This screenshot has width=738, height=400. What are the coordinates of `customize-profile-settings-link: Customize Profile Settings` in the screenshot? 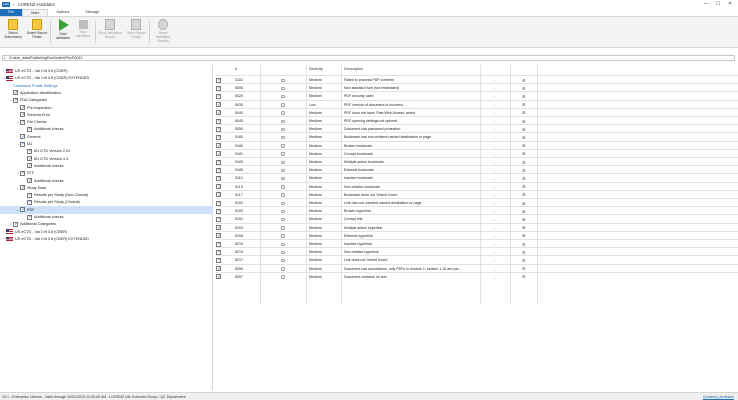 It's located at (35, 86).